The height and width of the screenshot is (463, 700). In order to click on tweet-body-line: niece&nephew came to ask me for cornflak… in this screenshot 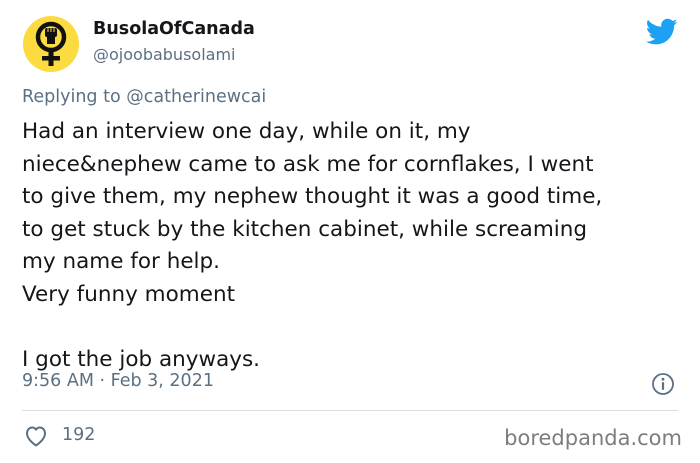, I will do `click(308, 164)`.